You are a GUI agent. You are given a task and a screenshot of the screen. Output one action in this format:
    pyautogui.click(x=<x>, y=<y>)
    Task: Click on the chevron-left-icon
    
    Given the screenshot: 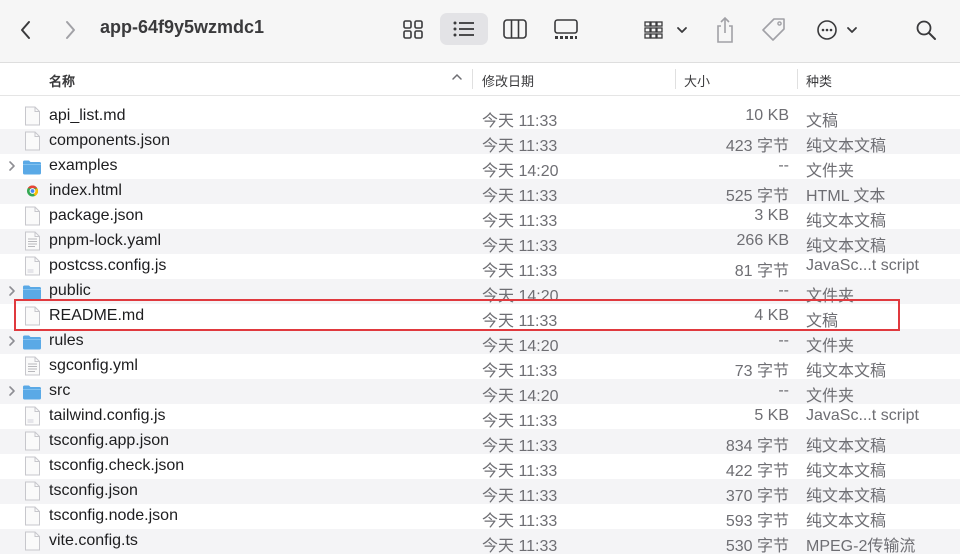 What is the action you would take?
    pyautogui.click(x=25, y=30)
    